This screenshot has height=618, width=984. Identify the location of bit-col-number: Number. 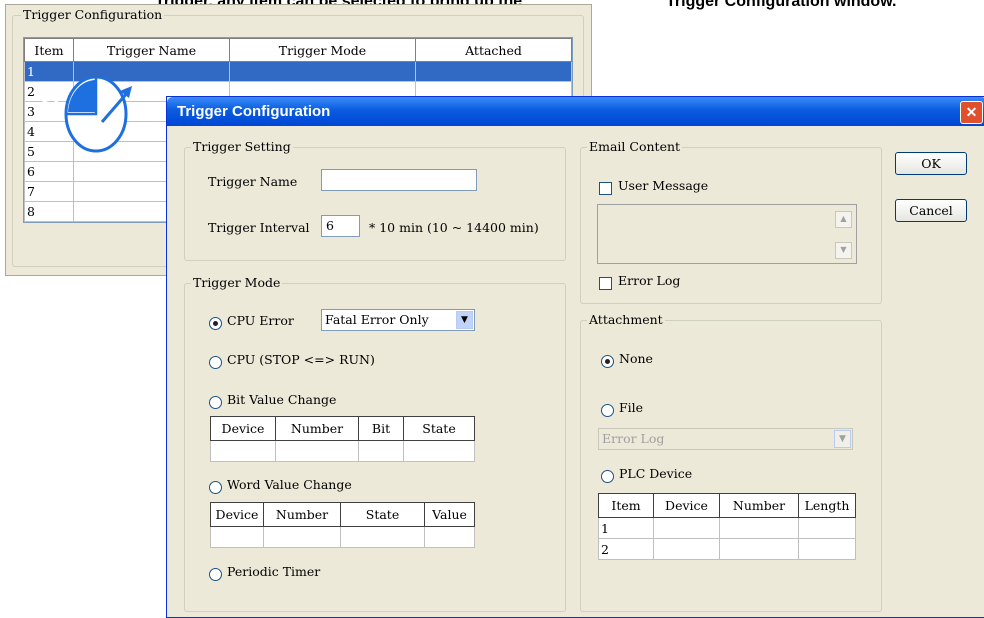
(317, 428).